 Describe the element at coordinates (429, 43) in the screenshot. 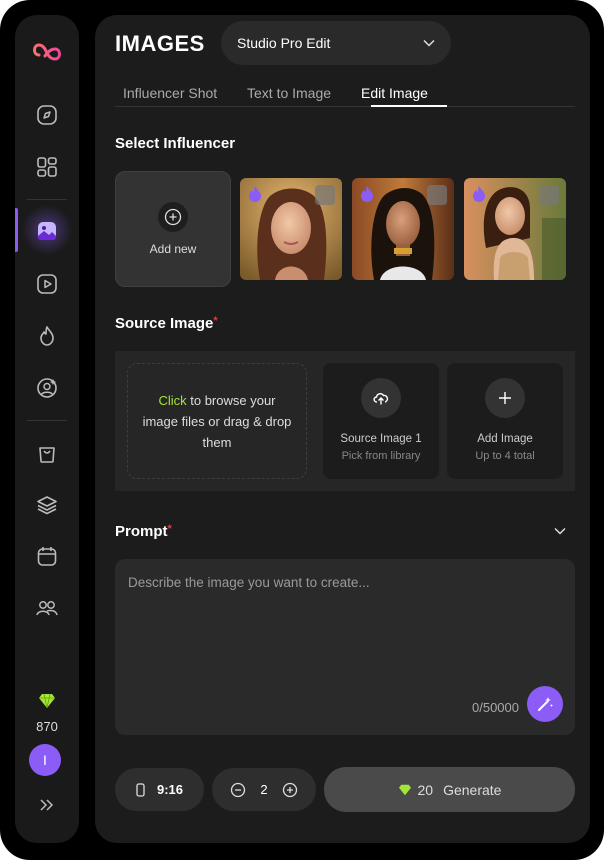

I see `chevron-down-icon` at that location.